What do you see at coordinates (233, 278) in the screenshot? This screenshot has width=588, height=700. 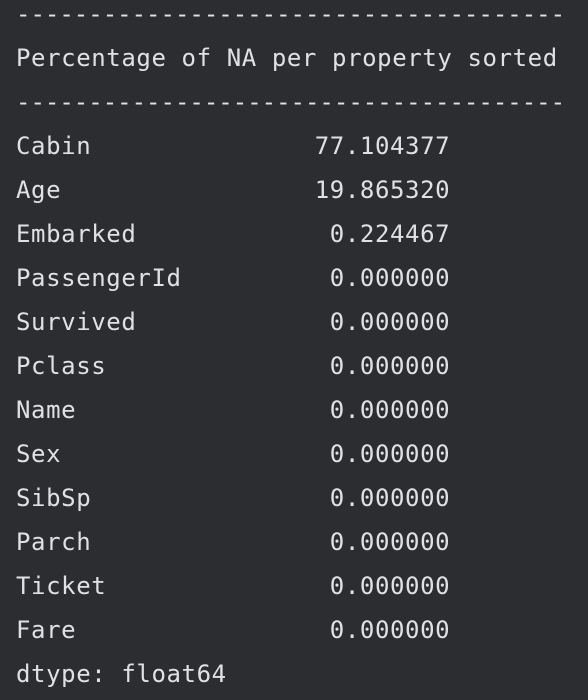 I see `table-row: PassengerId 0.000000` at bounding box center [233, 278].